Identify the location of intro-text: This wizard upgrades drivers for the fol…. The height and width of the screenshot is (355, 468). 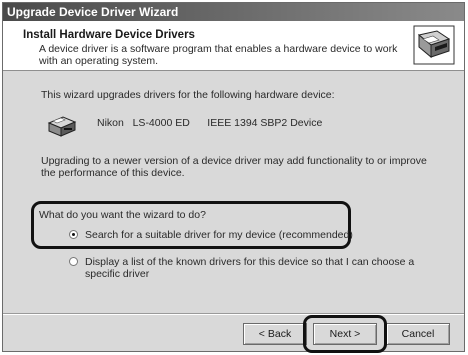
(188, 95).